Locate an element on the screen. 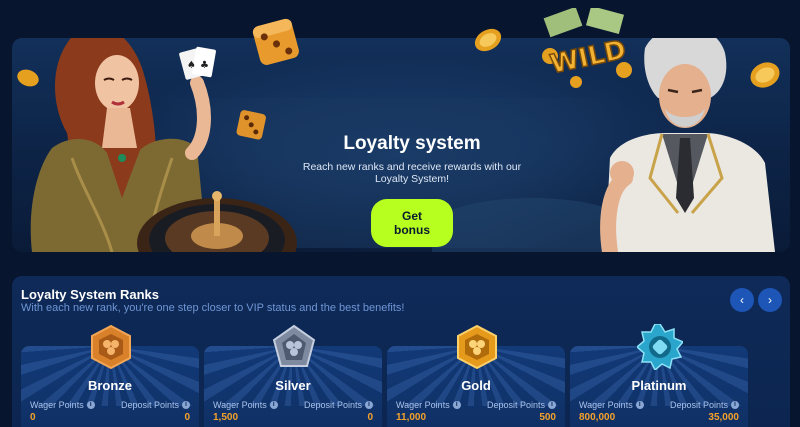 The height and width of the screenshot is (427, 800). get-bonus-button: Get bonus is located at coordinates (412, 223).